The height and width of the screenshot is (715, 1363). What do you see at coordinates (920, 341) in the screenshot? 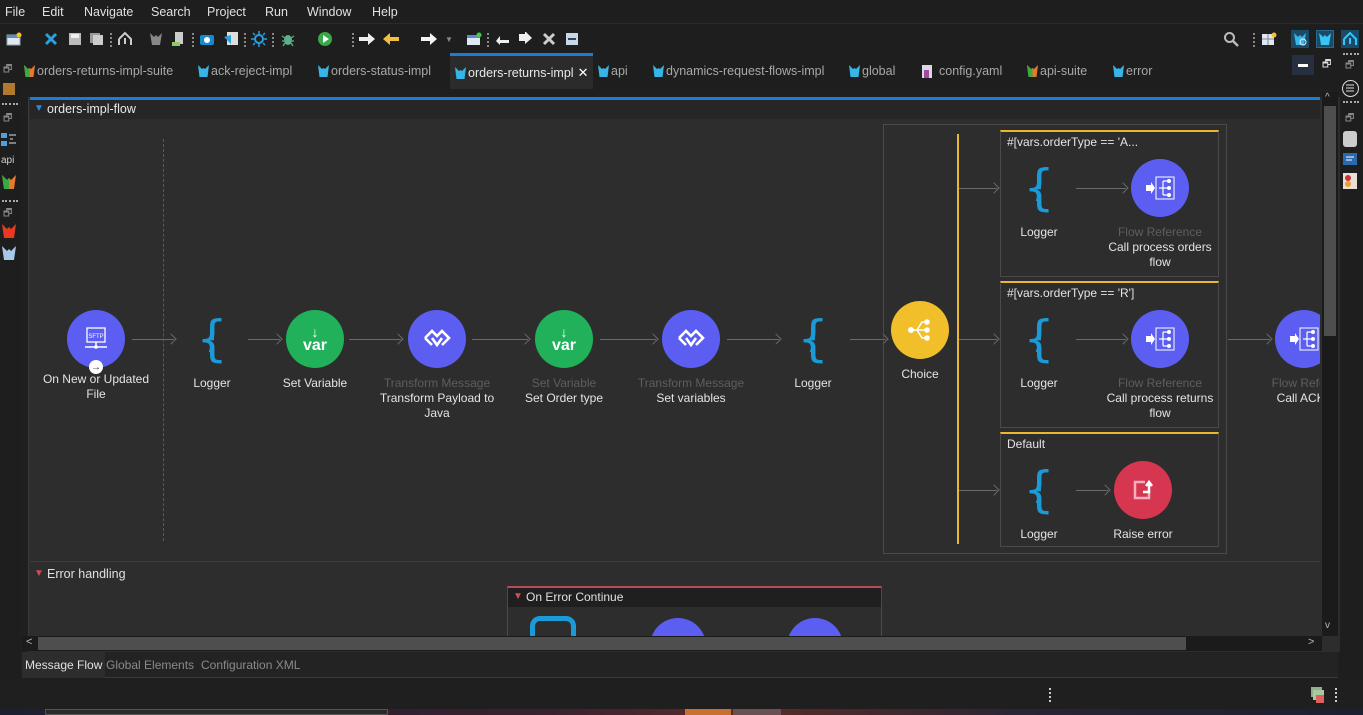
I see `flow-node-choice: Choice` at bounding box center [920, 341].